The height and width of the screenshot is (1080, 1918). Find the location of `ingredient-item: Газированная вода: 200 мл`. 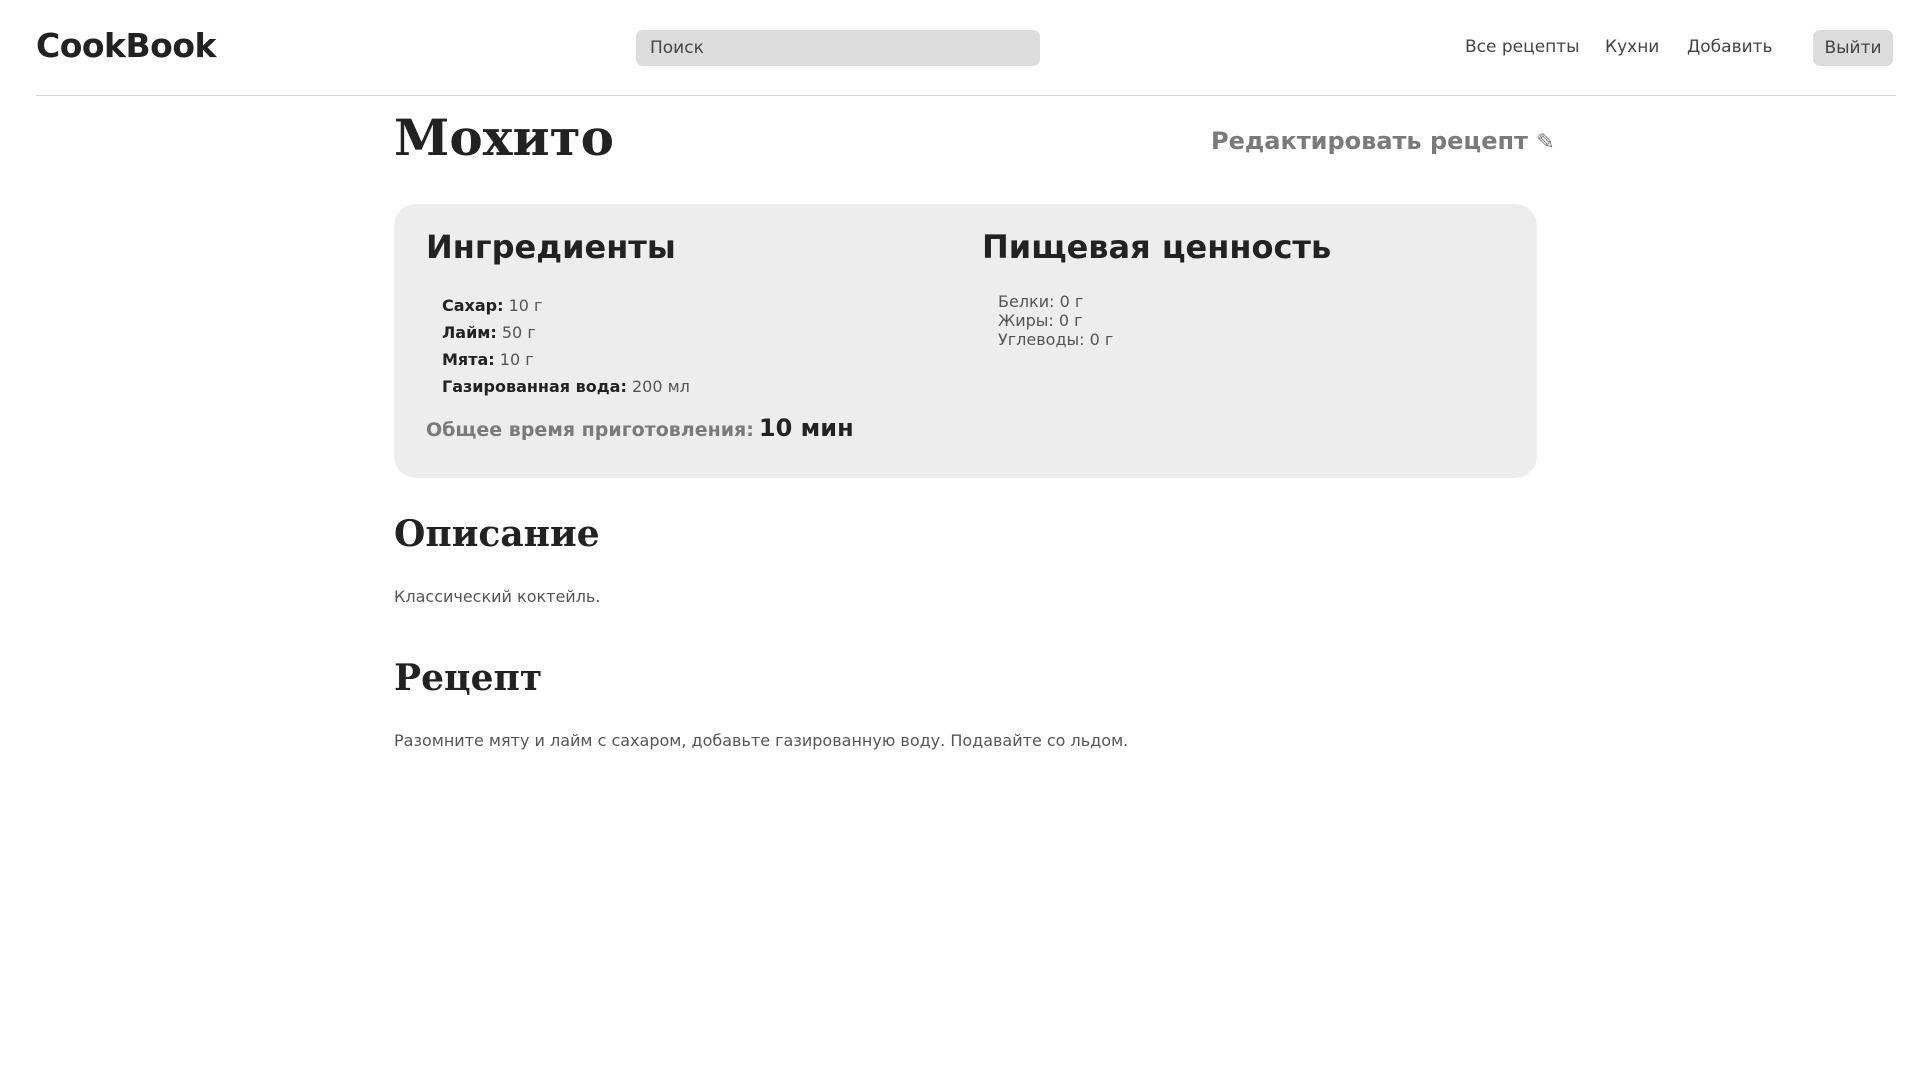

ingredient-item: Газированная вода: 200 мл is located at coordinates (566, 386).